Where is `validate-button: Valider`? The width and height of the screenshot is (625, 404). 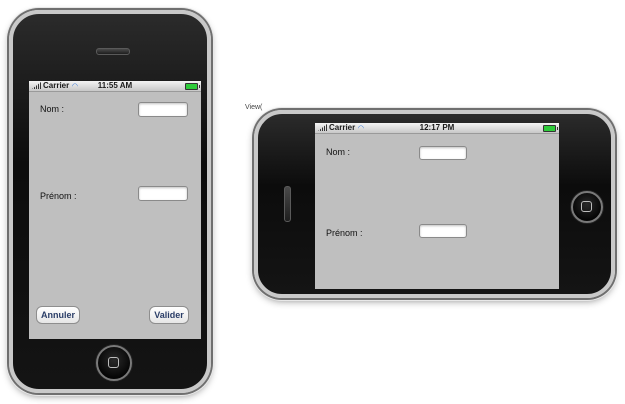
validate-button: Valider is located at coordinates (169, 315).